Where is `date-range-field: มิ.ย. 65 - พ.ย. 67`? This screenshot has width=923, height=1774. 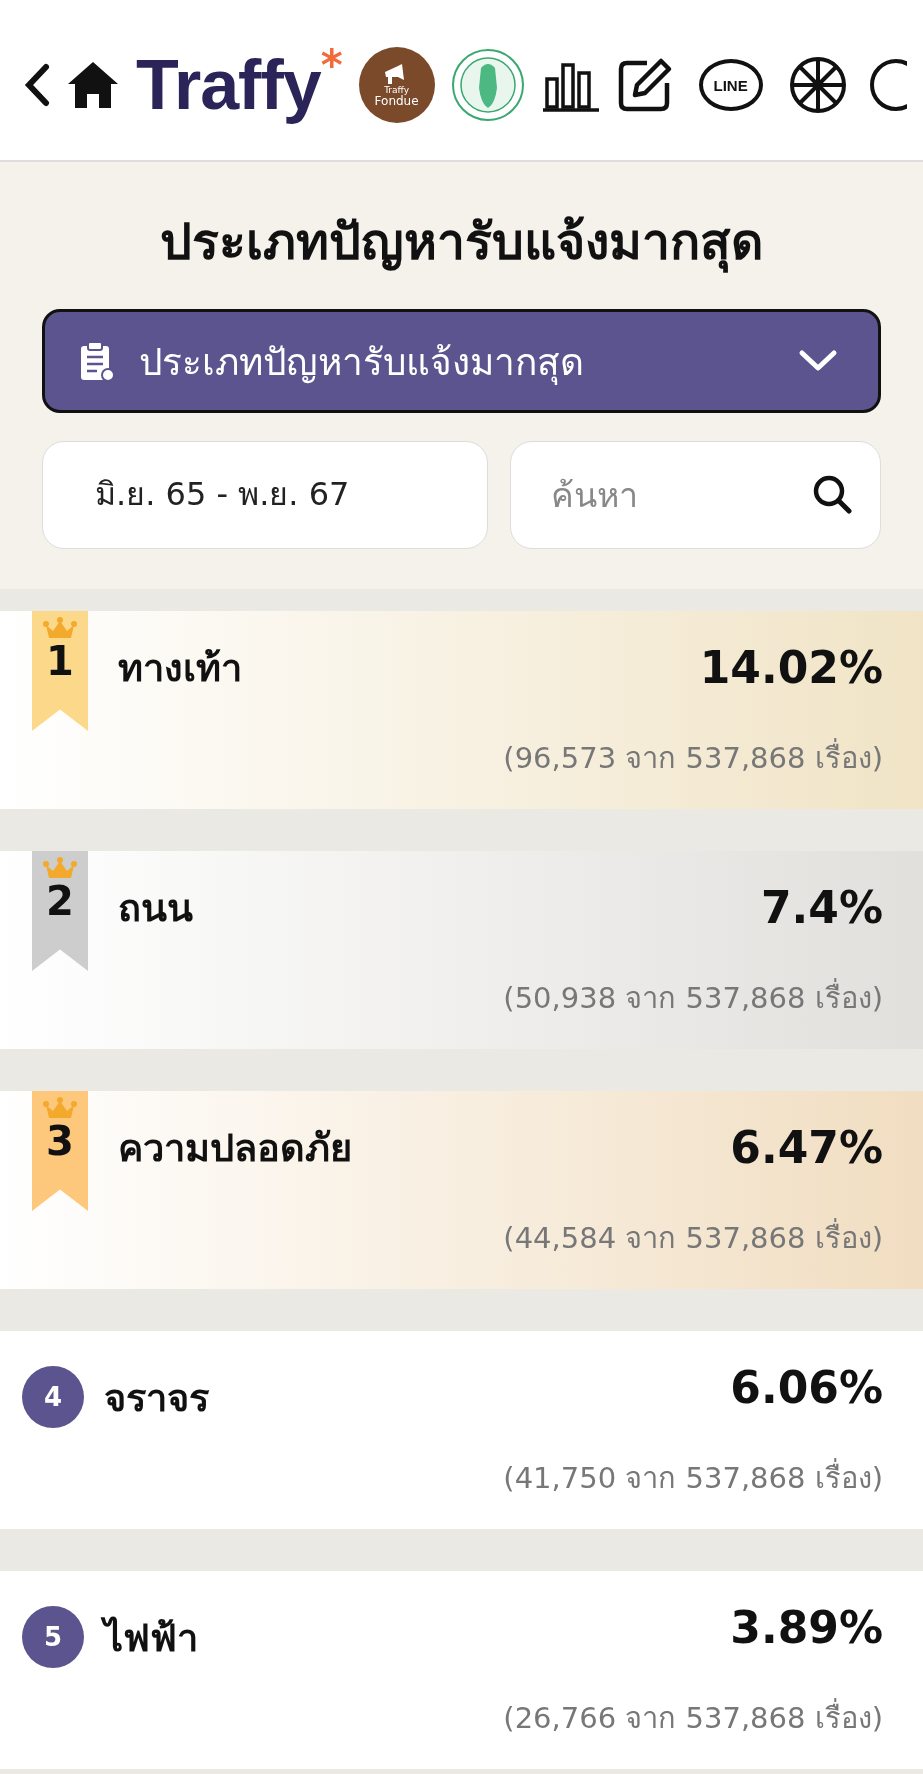 date-range-field: มิ.ย. 65 - พ.ย. 67 is located at coordinates (265, 495).